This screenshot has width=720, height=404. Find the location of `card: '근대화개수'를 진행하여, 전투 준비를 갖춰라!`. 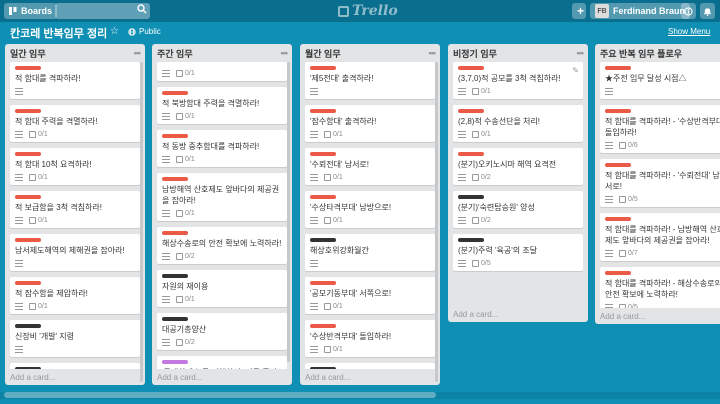

card: '근대화개수'를 진행하여, 전투 준비를 갖춰라! is located at coordinates (222, 362).